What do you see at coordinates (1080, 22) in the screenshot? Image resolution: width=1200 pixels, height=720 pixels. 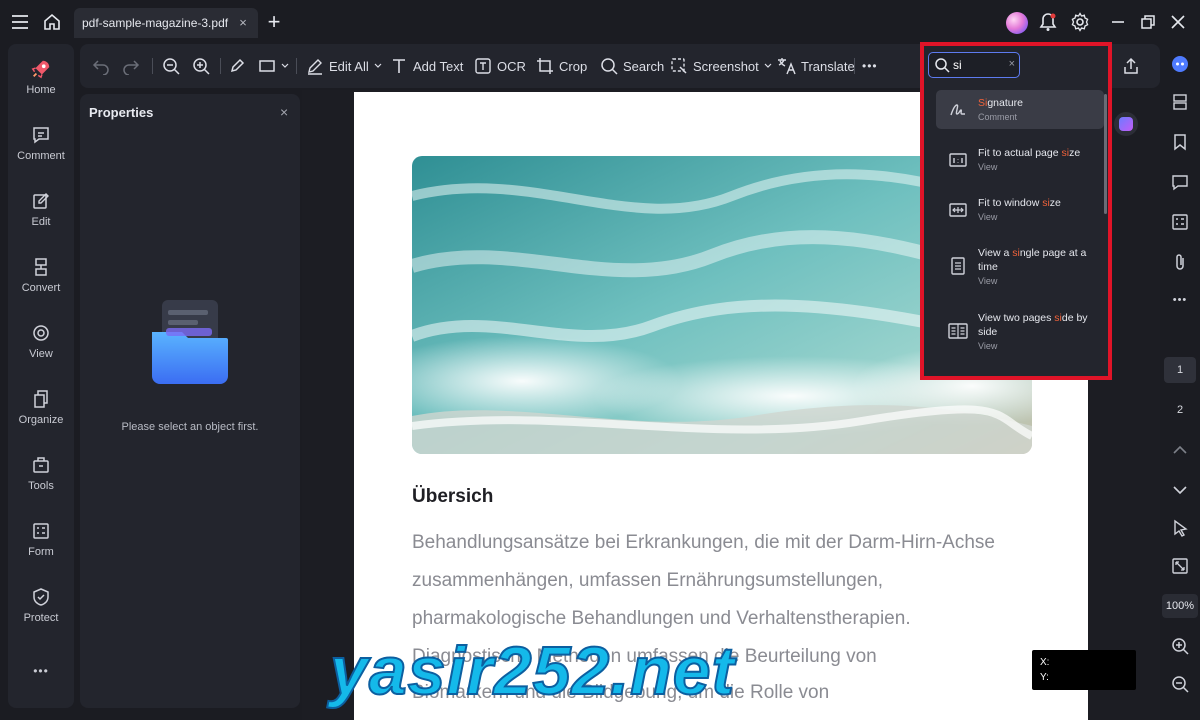 I see `settings-gear-icon` at bounding box center [1080, 22].